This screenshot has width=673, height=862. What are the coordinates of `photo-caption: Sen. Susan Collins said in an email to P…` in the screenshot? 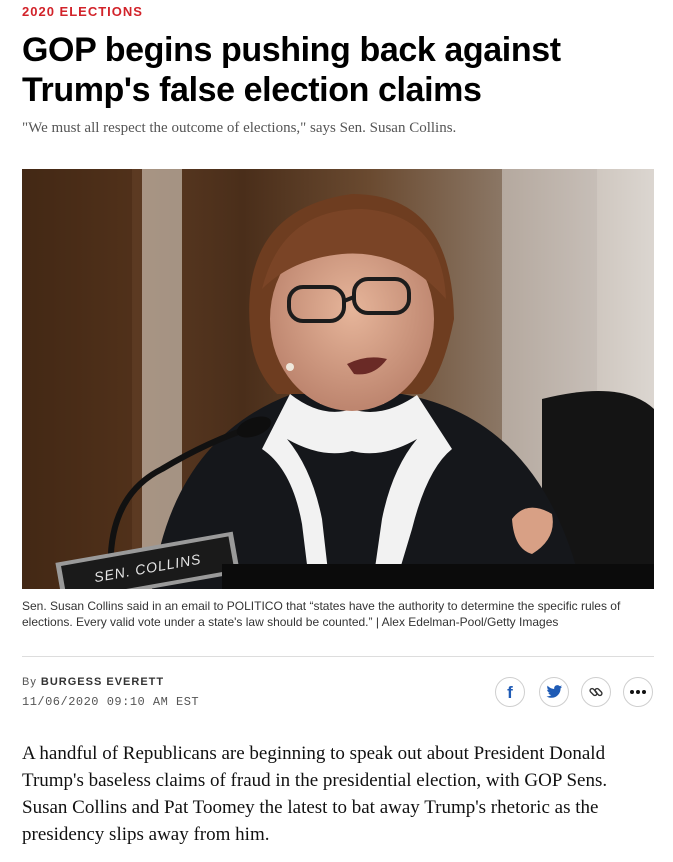 It's located at (321, 614).